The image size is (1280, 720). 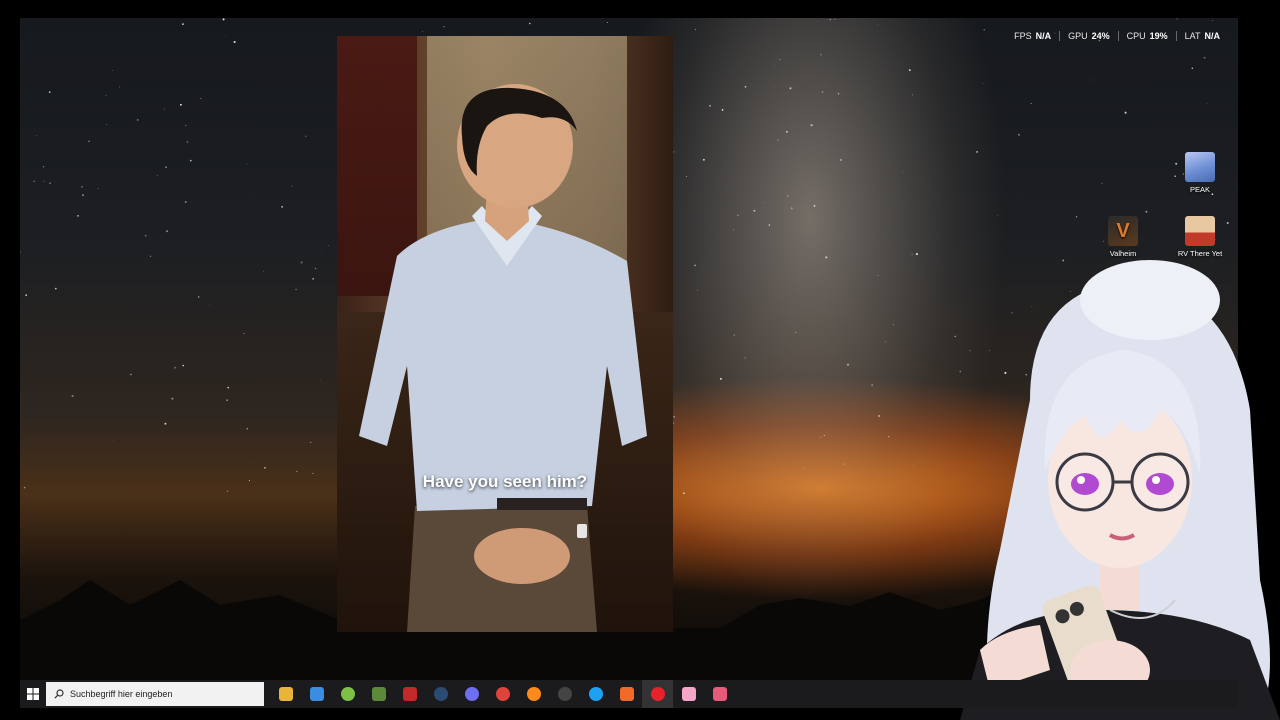 I want to click on file-explorer-icon, so click(x=285, y=694).